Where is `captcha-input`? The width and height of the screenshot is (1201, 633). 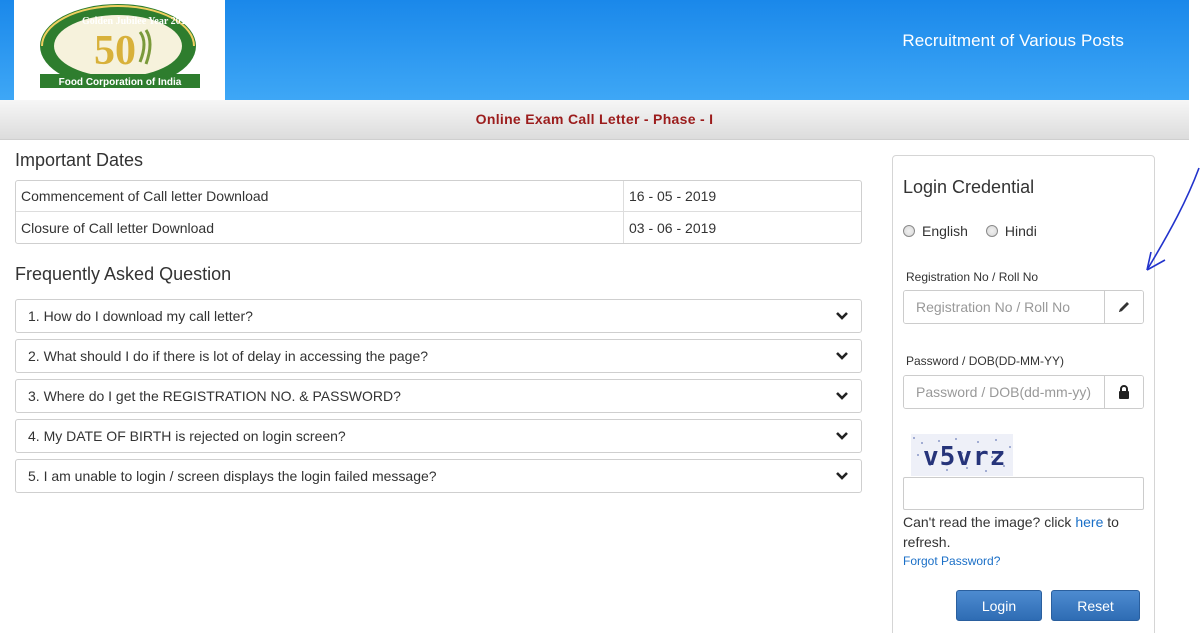
captcha-input is located at coordinates (1023, 493).